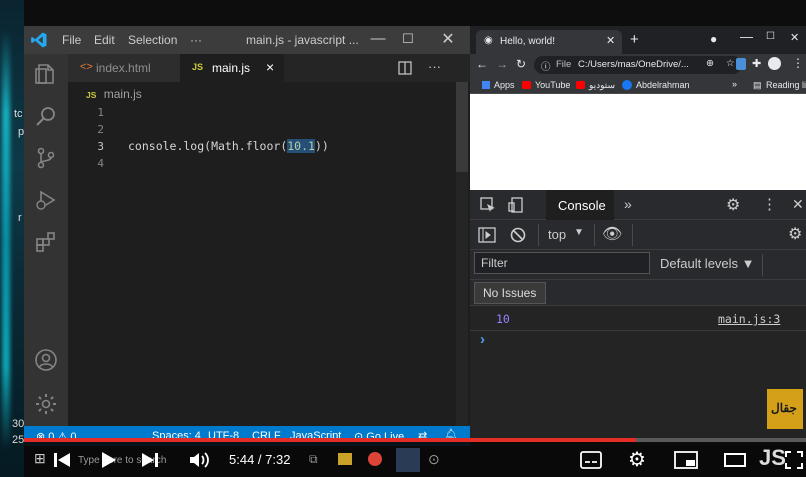  Describe the element at coordinates (462, 254) in the screenshot. I see `editor-scrollbar` at that location.